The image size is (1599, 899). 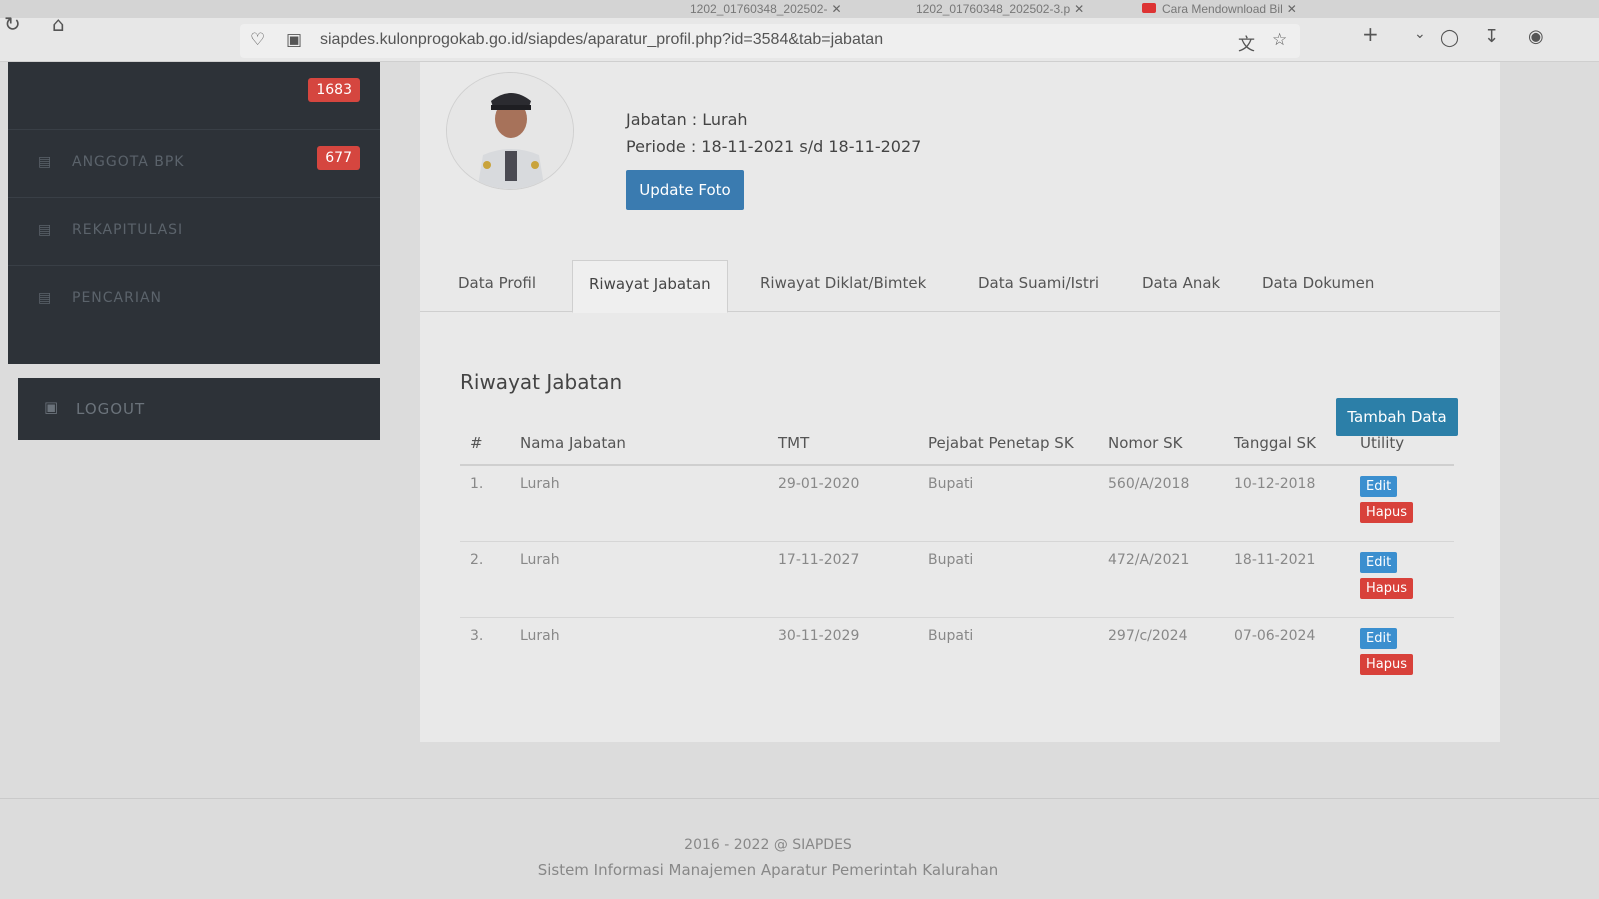 I want to click on sidebar-item-rekapitulasi: ▤ REKAPITULASI, so click(x=194, y=232).